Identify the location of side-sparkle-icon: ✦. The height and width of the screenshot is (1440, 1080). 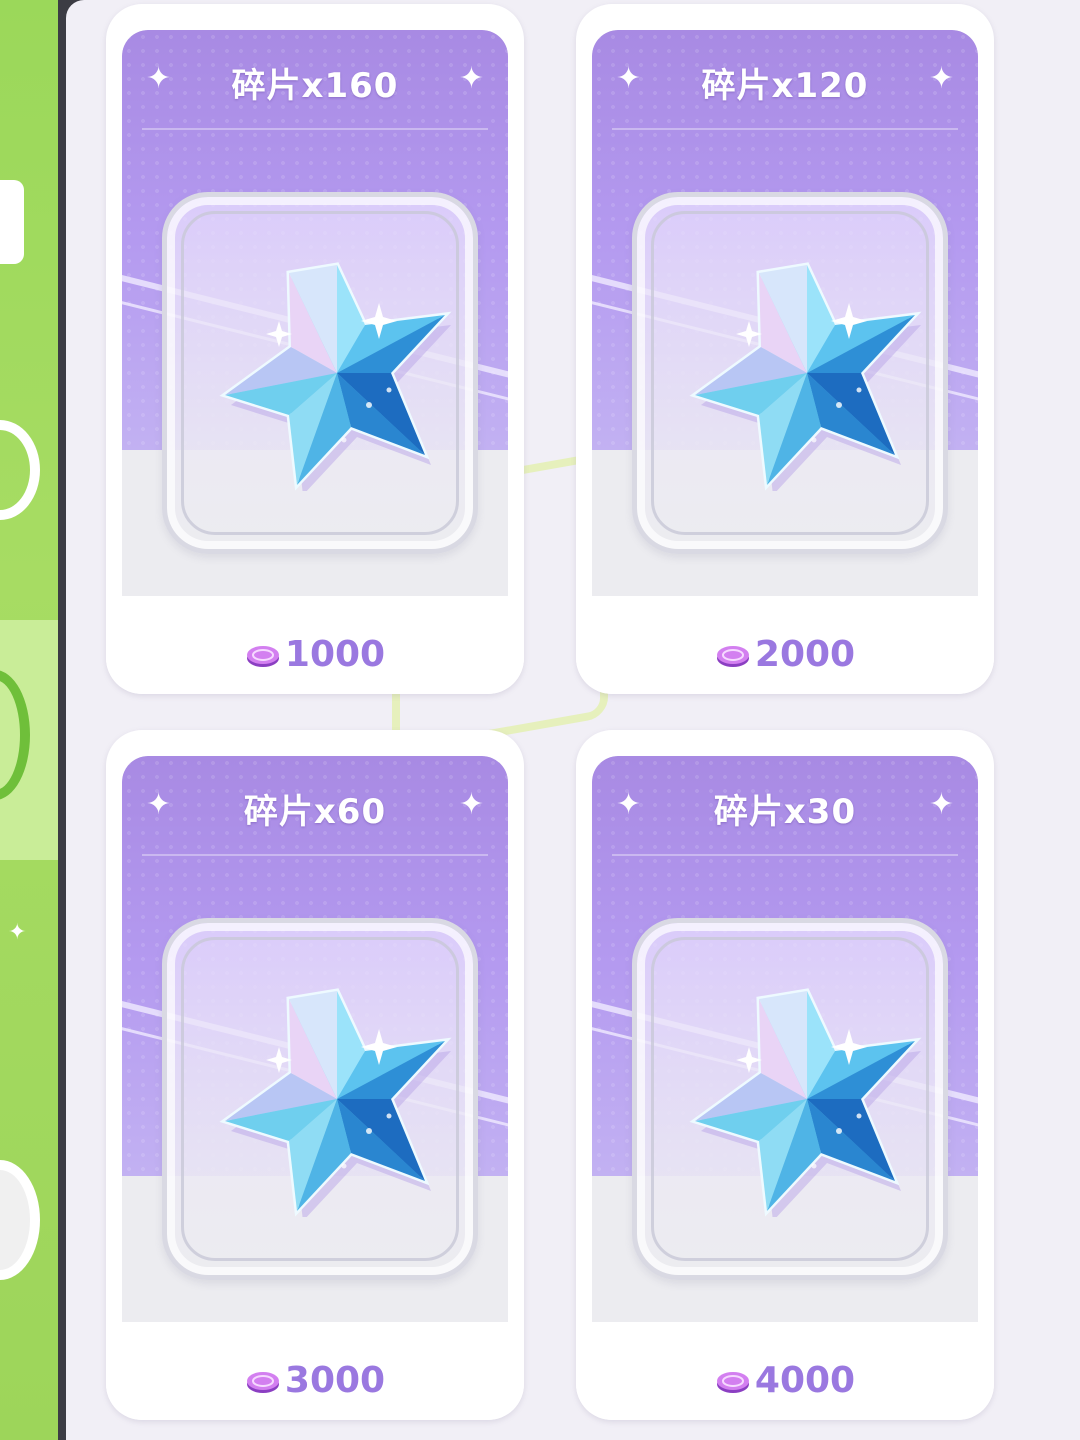
(17, 932).